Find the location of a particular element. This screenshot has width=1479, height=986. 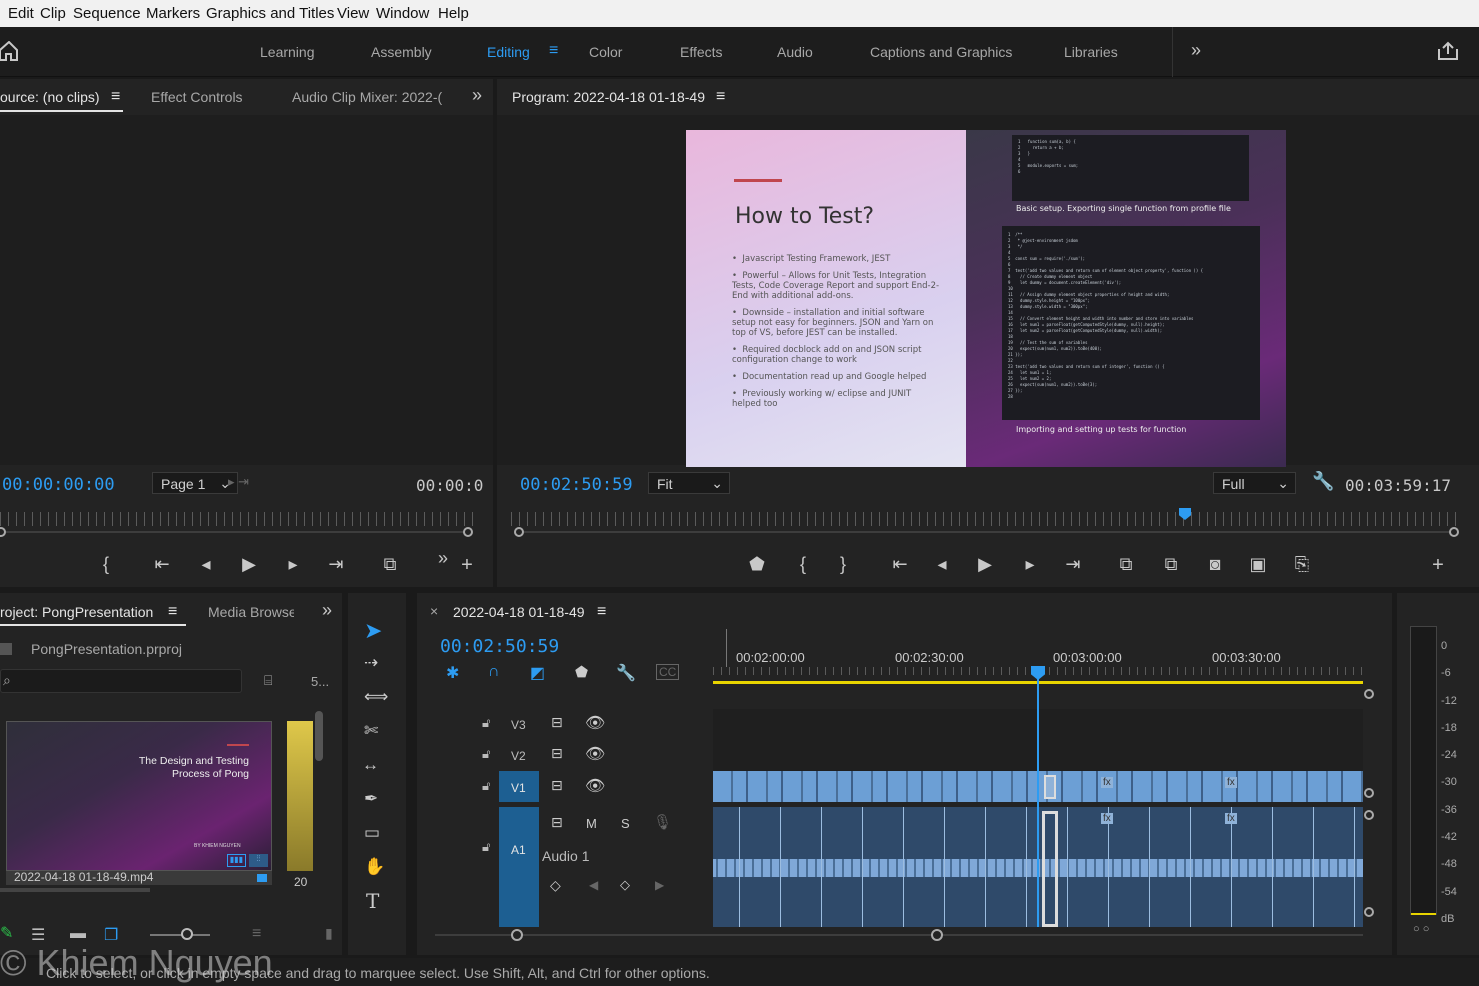

track-label-a1: A1 is located at coordinates (518, 850).